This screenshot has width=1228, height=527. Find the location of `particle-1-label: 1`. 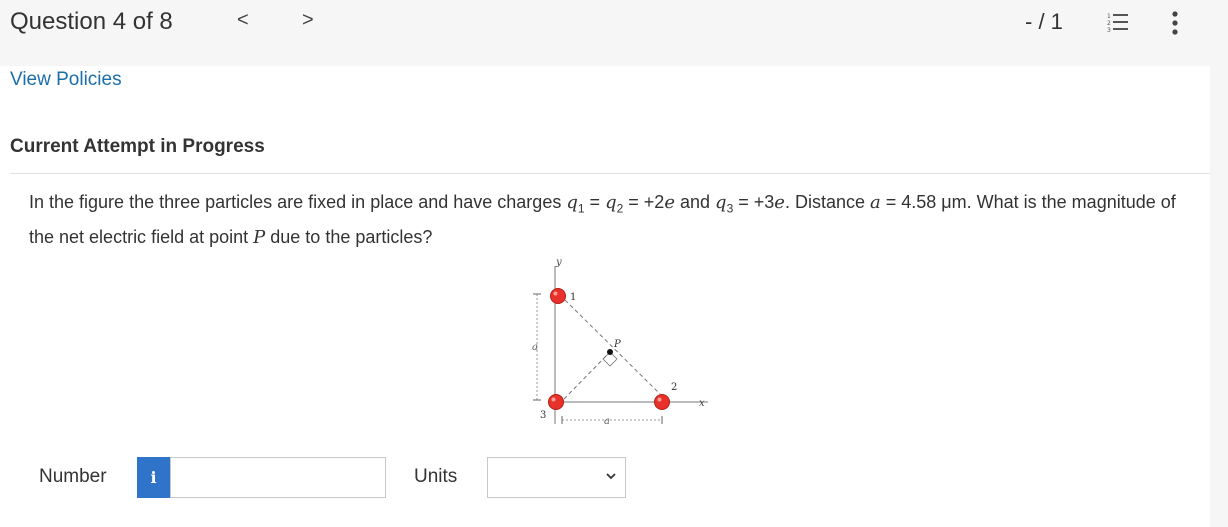

particle-1-label: 1 is located at coordinates (573, 297).